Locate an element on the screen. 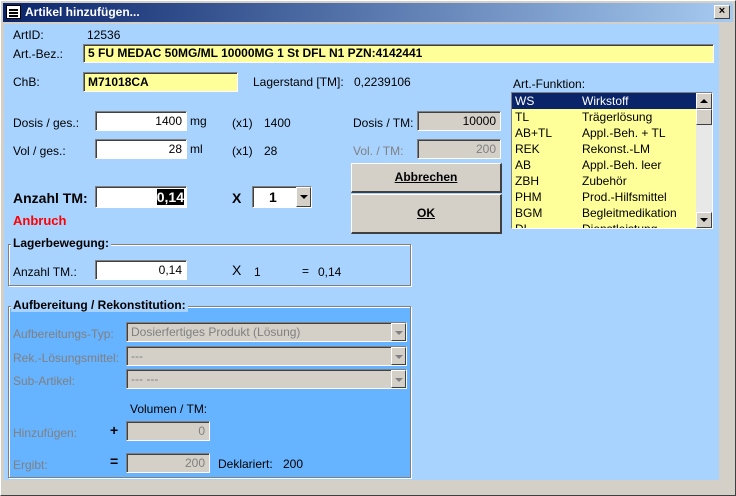 This screenshot has width=736, height=496. abbrechen-button: Abbrechen is located at coordinates (426, 178).